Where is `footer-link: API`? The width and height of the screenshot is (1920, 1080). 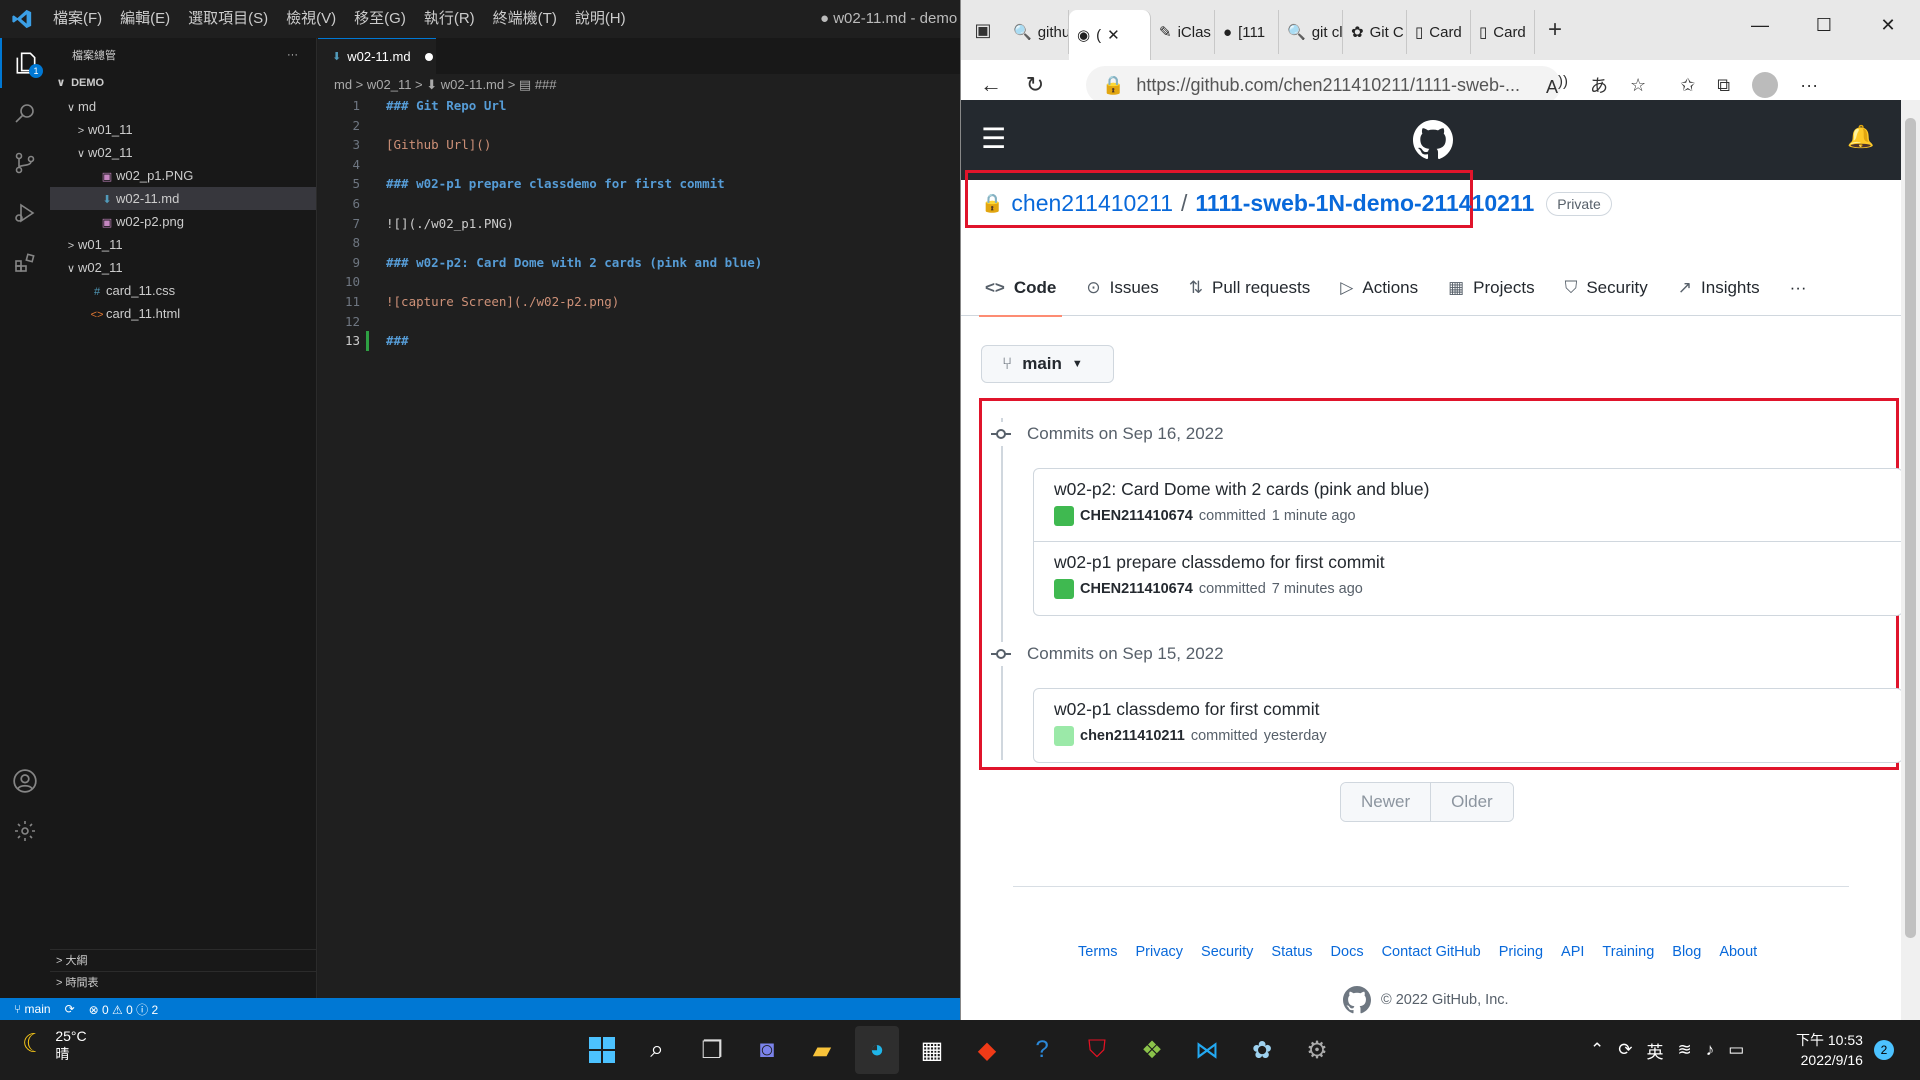 footer-link: API is located at coordinates (1572, 952).